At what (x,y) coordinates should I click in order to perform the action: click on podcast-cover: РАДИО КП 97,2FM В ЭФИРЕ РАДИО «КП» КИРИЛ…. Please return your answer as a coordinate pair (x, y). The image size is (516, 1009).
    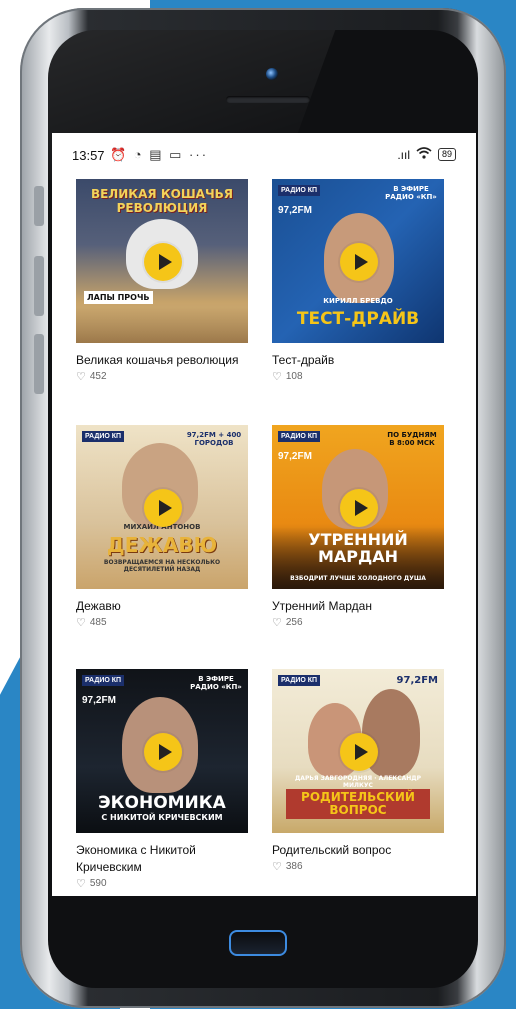
    Looking at the image, I should click on (358, 261).